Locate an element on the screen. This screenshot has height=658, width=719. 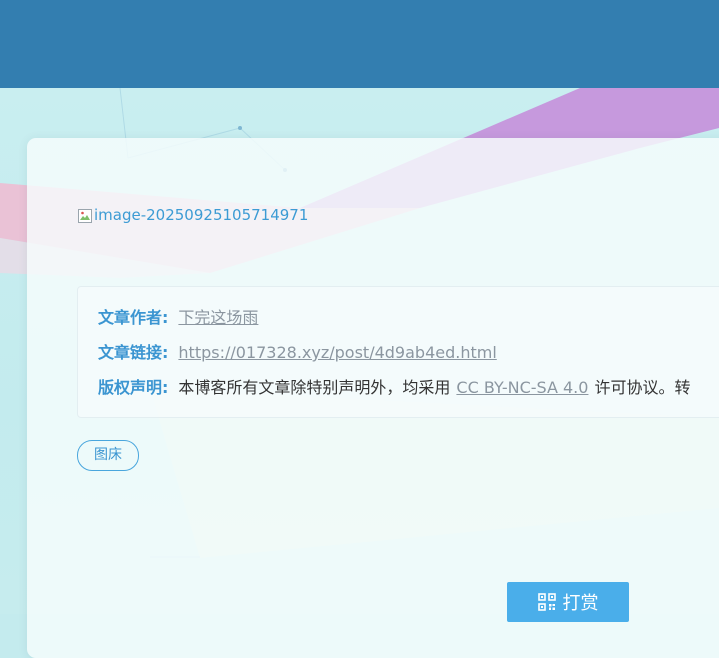
license-suffix-text: 许可协议。转 is located at coordinates (642, 387).